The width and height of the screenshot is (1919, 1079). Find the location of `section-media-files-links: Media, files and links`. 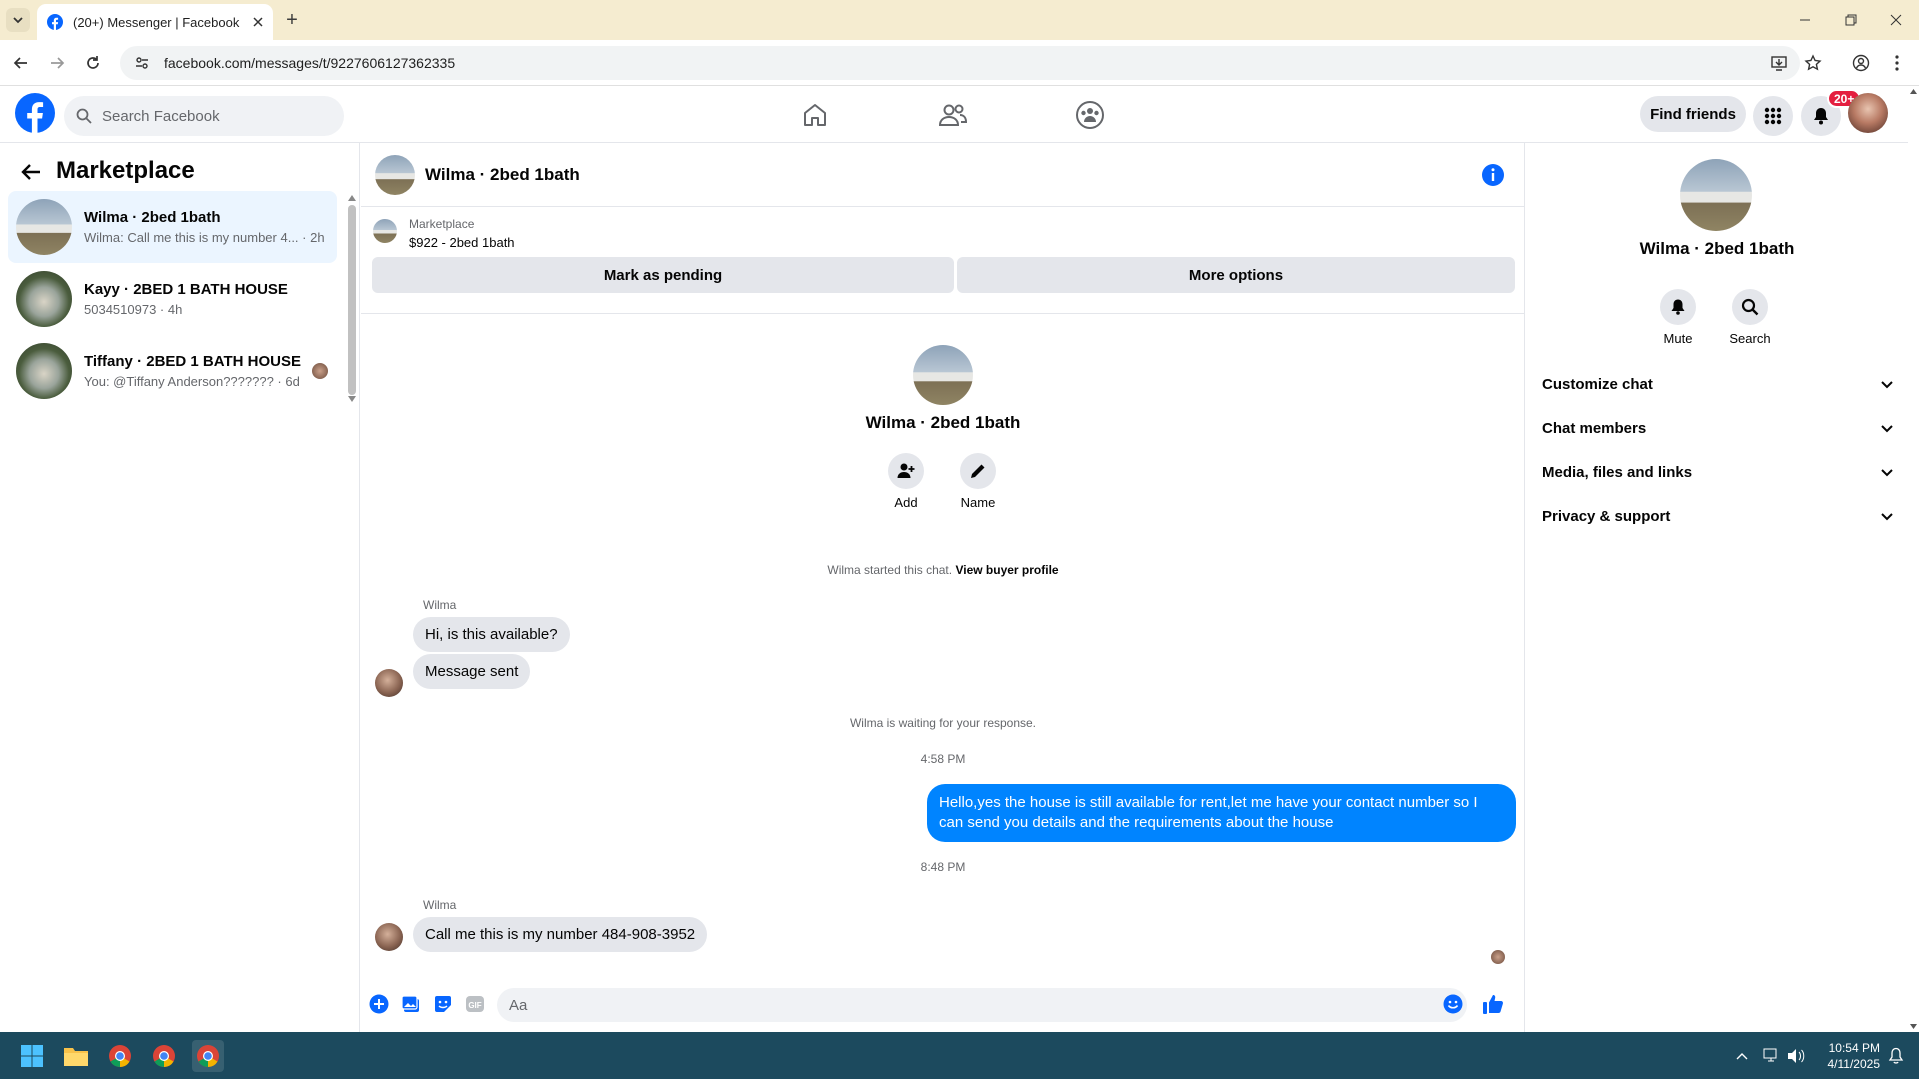

section-media-files-links: Media, files and links is located at coordinates (1718, 472).